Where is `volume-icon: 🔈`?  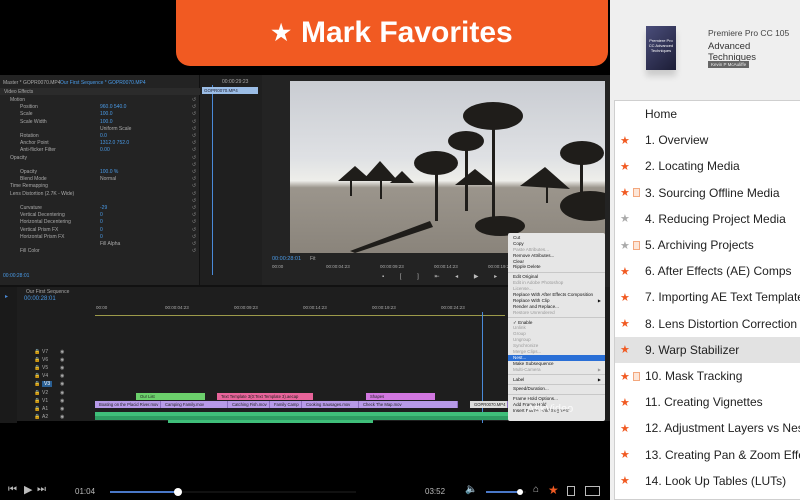 volume-icon: 🔈 is located at coordinates (471, 489).